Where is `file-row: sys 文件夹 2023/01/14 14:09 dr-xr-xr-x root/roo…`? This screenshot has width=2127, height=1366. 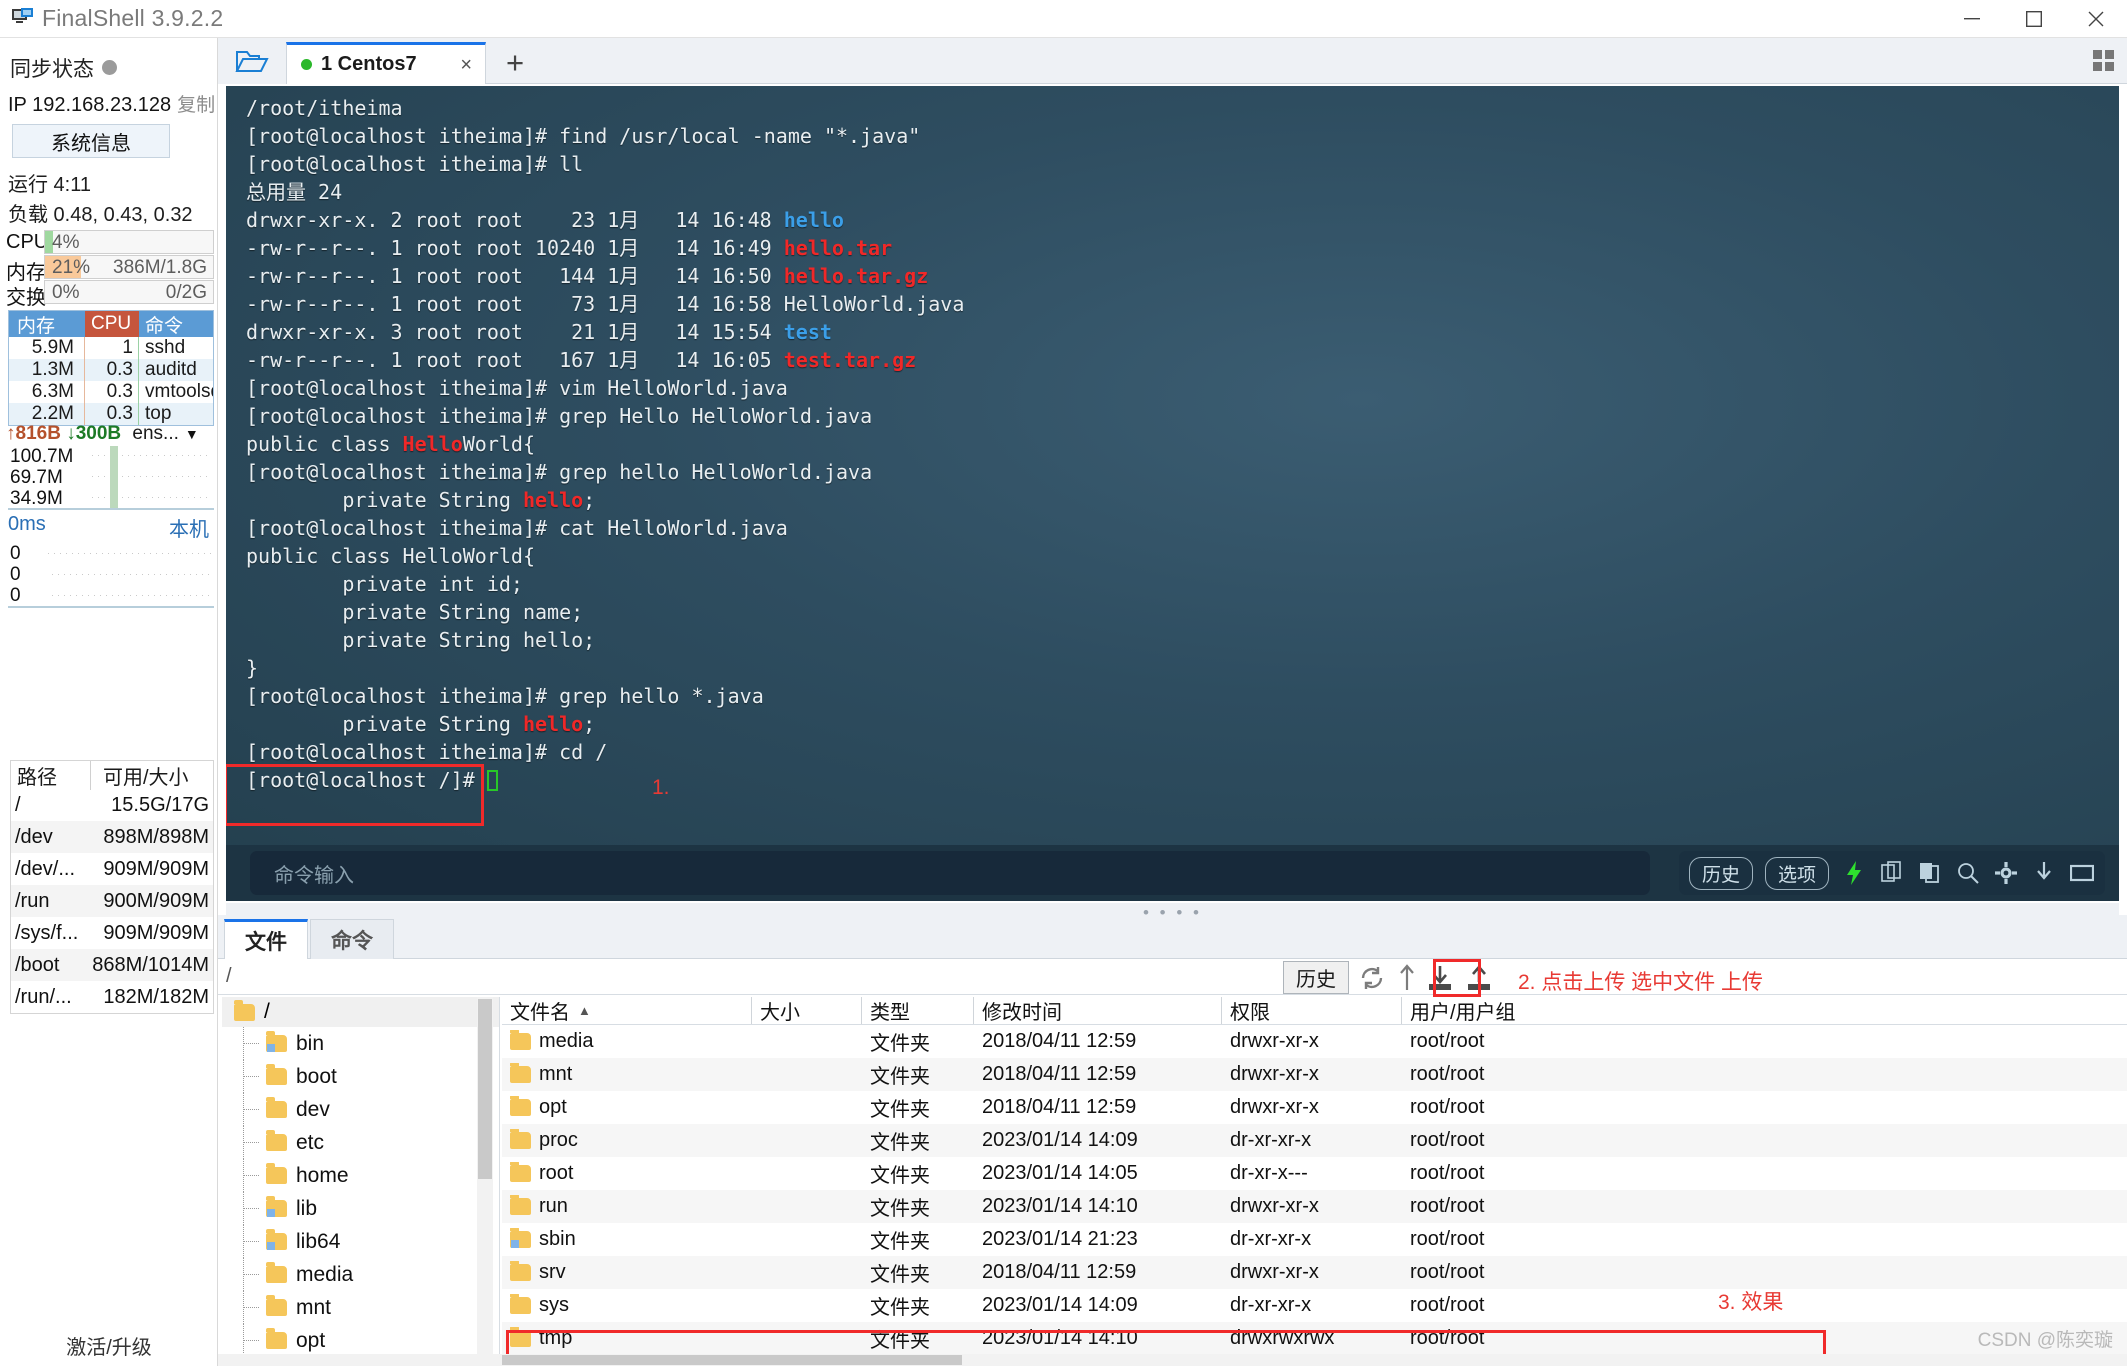 file-row: sys 文件夹 2023/01/14 14:09 dr-xr-xr-x root/roo… is located at coordinates (1314, 1305).